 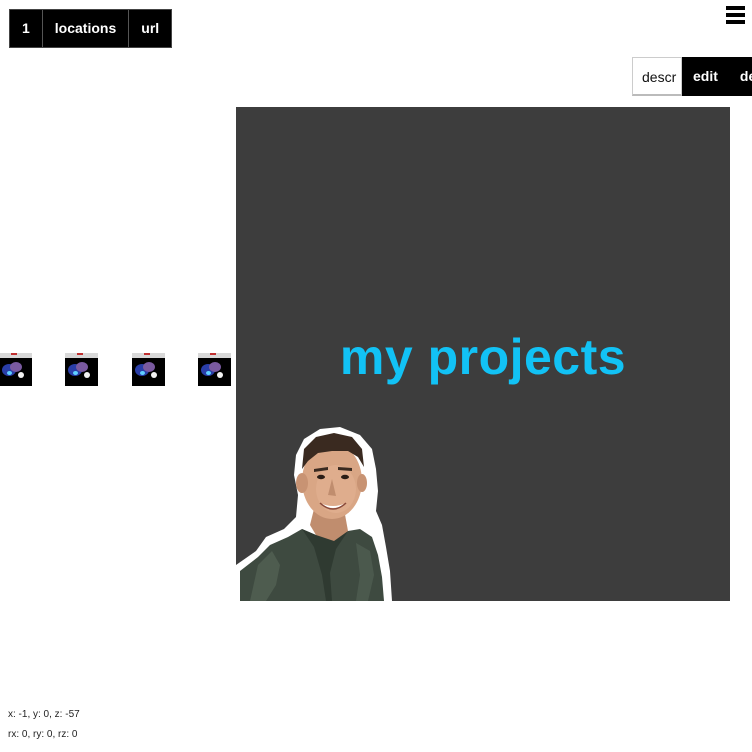 What do you see at coordinates (483, 357) in the screenshot?
I see `stage-title: my projects` at bounding box center [483, 357].